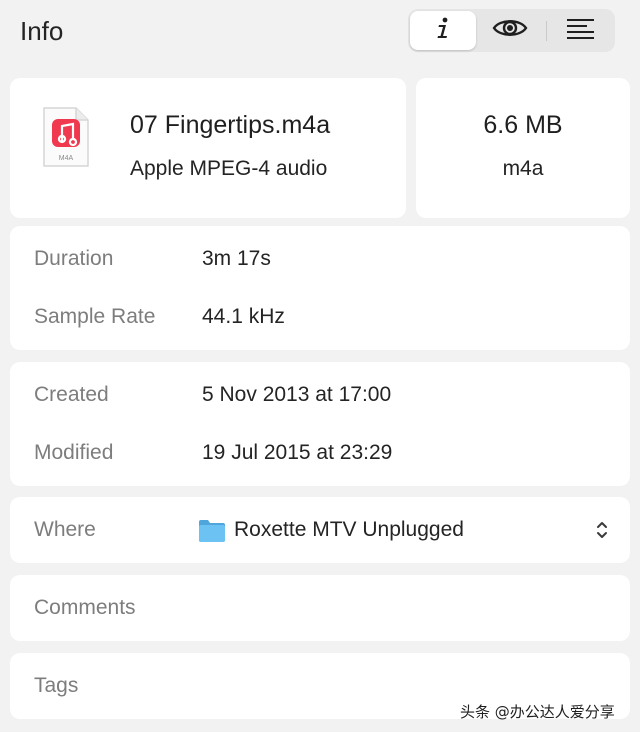  Describe the element at coordinates (212, 533) in the screenshot. I see `folder-icon` at that location.